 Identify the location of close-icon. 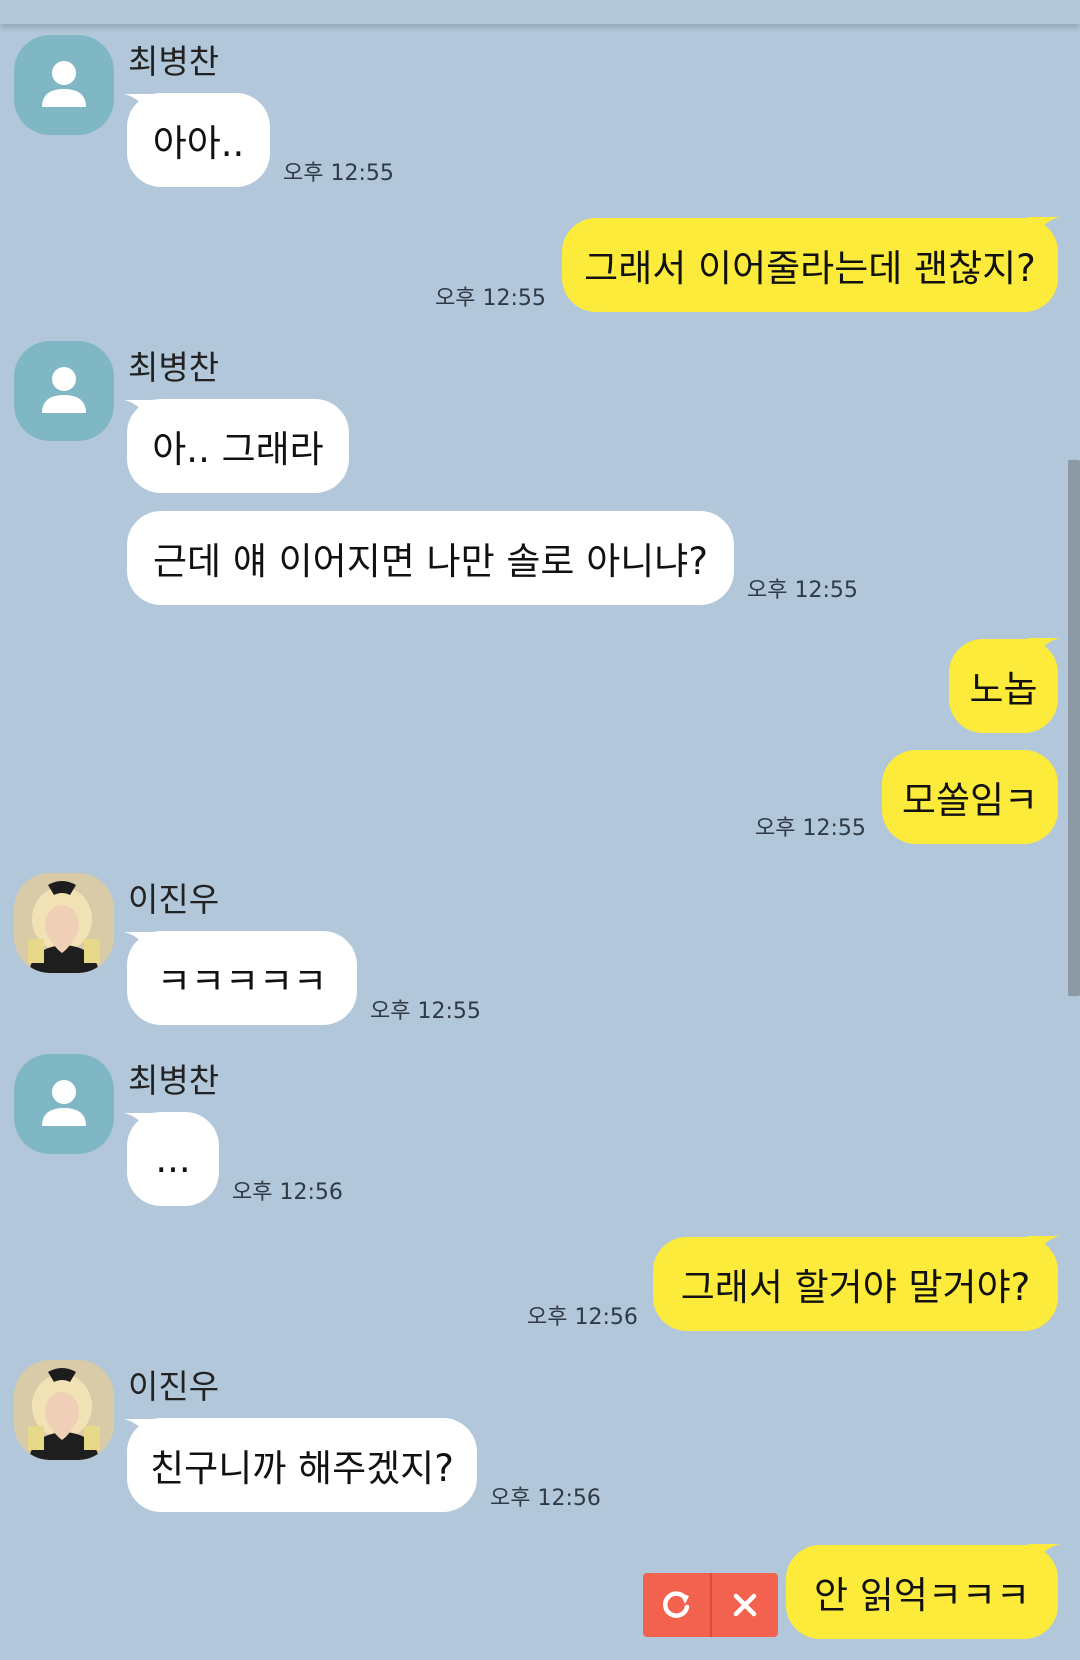
(744, 1605).